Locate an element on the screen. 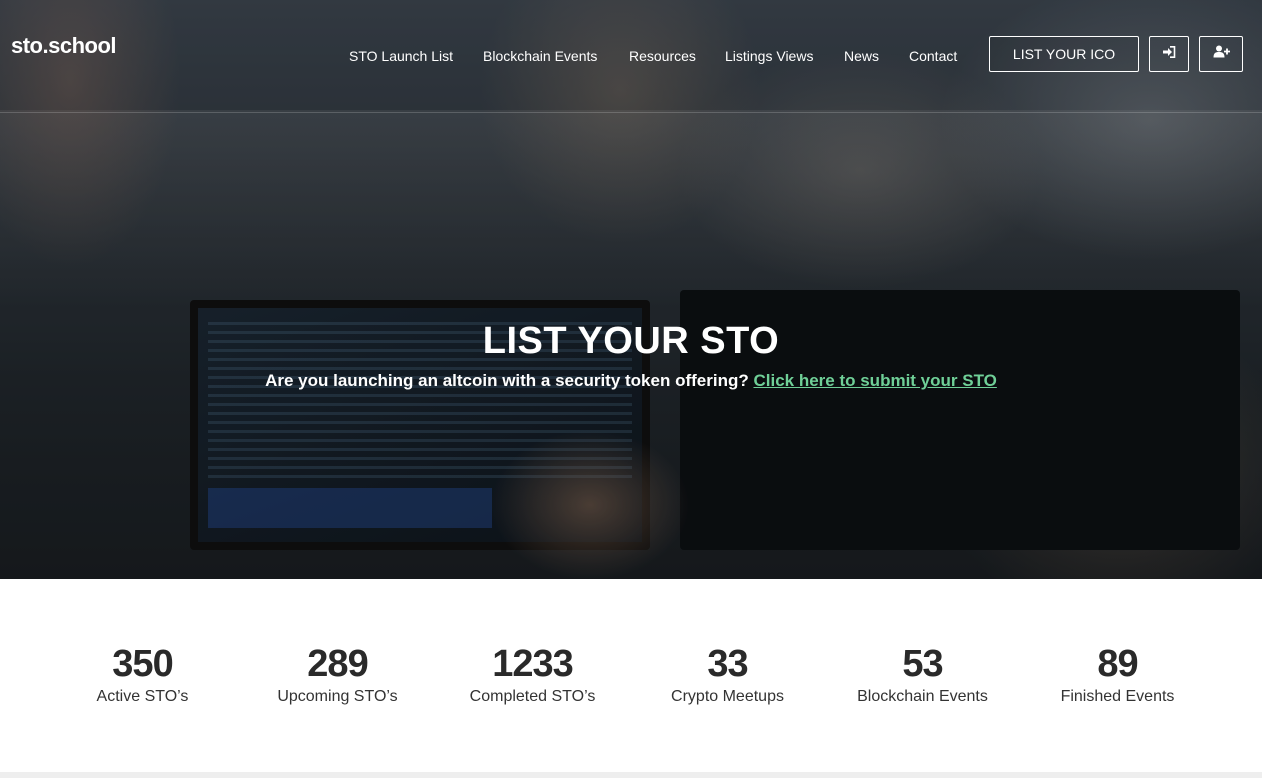 This screenshot has width=1262, height=778. stat-label: Blockchain Events is located at coordinates (922, 696).